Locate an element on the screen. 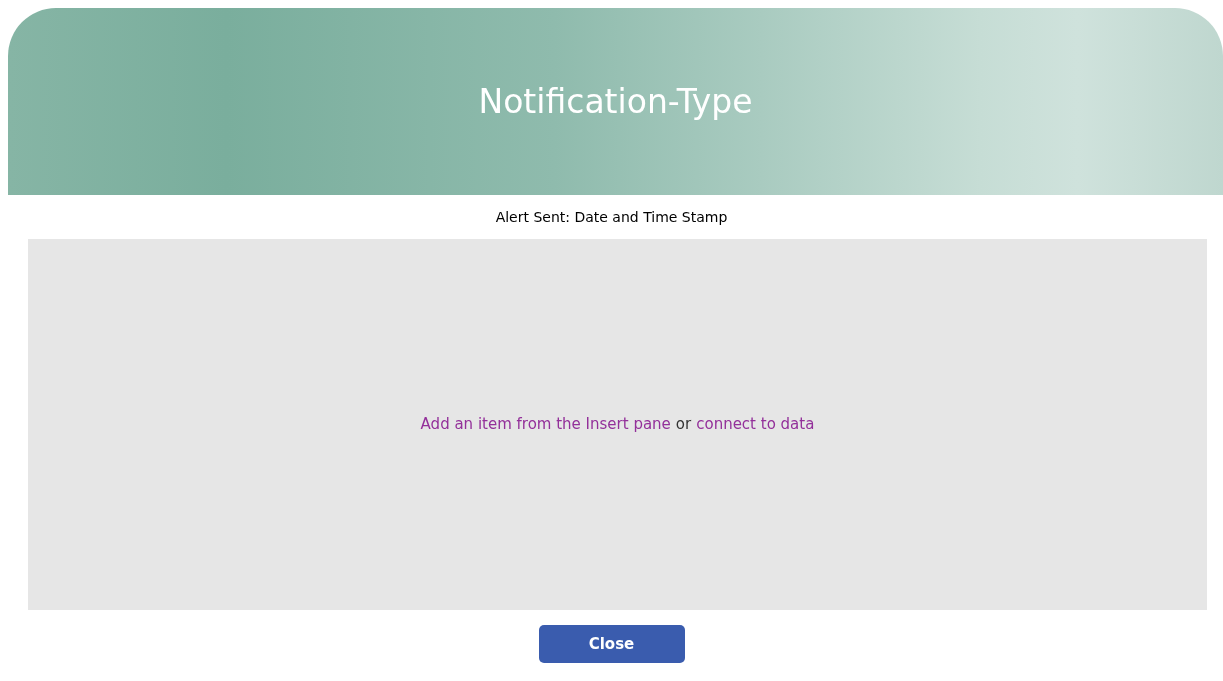 The image size is (1223, 681). header-title: Notification-Type is located at coordinates (615, 101).